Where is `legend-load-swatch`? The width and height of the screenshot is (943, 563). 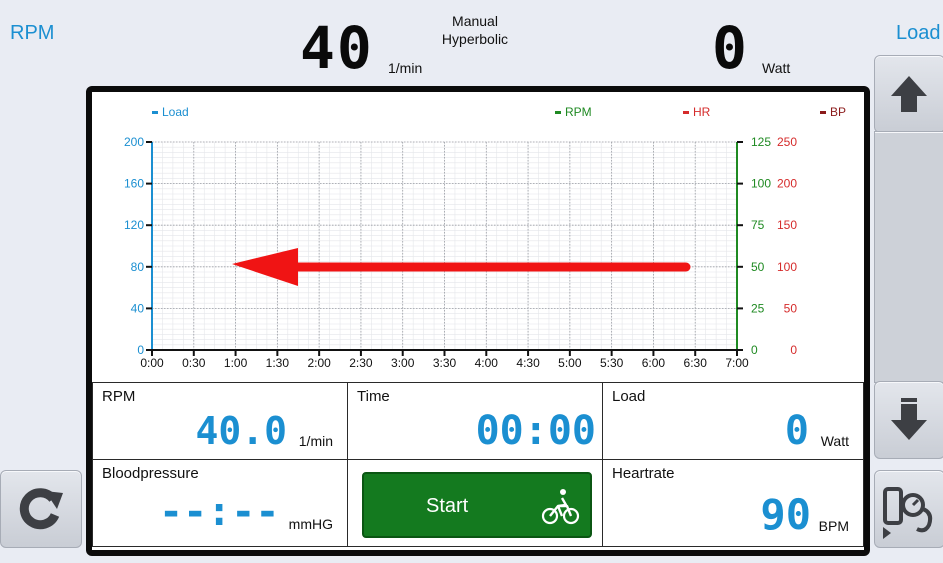
legend-load-swatch is located at coordinates (155, 112).